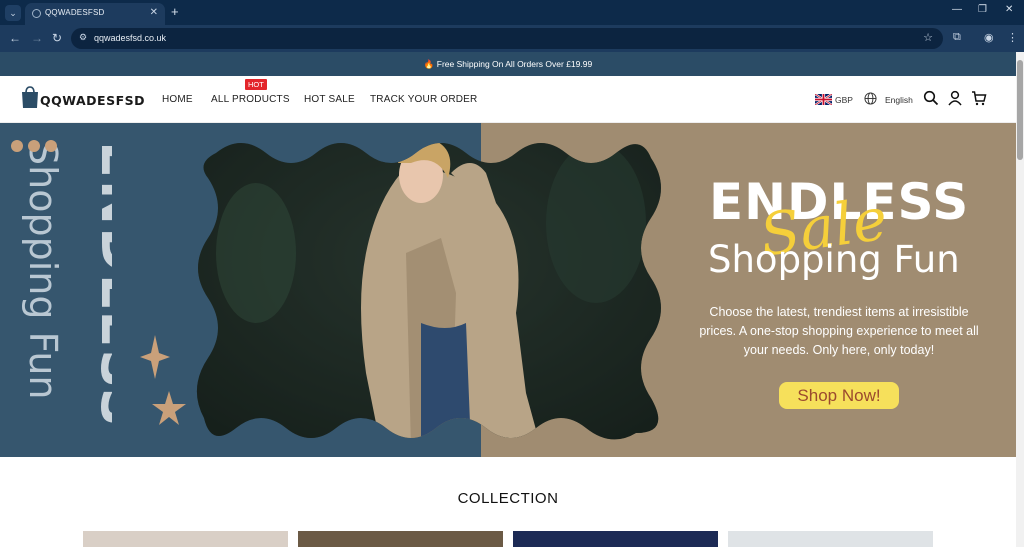 This screenshot has height=547, width=1024. I want to click on shopping-bag-logo-icon, so click(30, 97).